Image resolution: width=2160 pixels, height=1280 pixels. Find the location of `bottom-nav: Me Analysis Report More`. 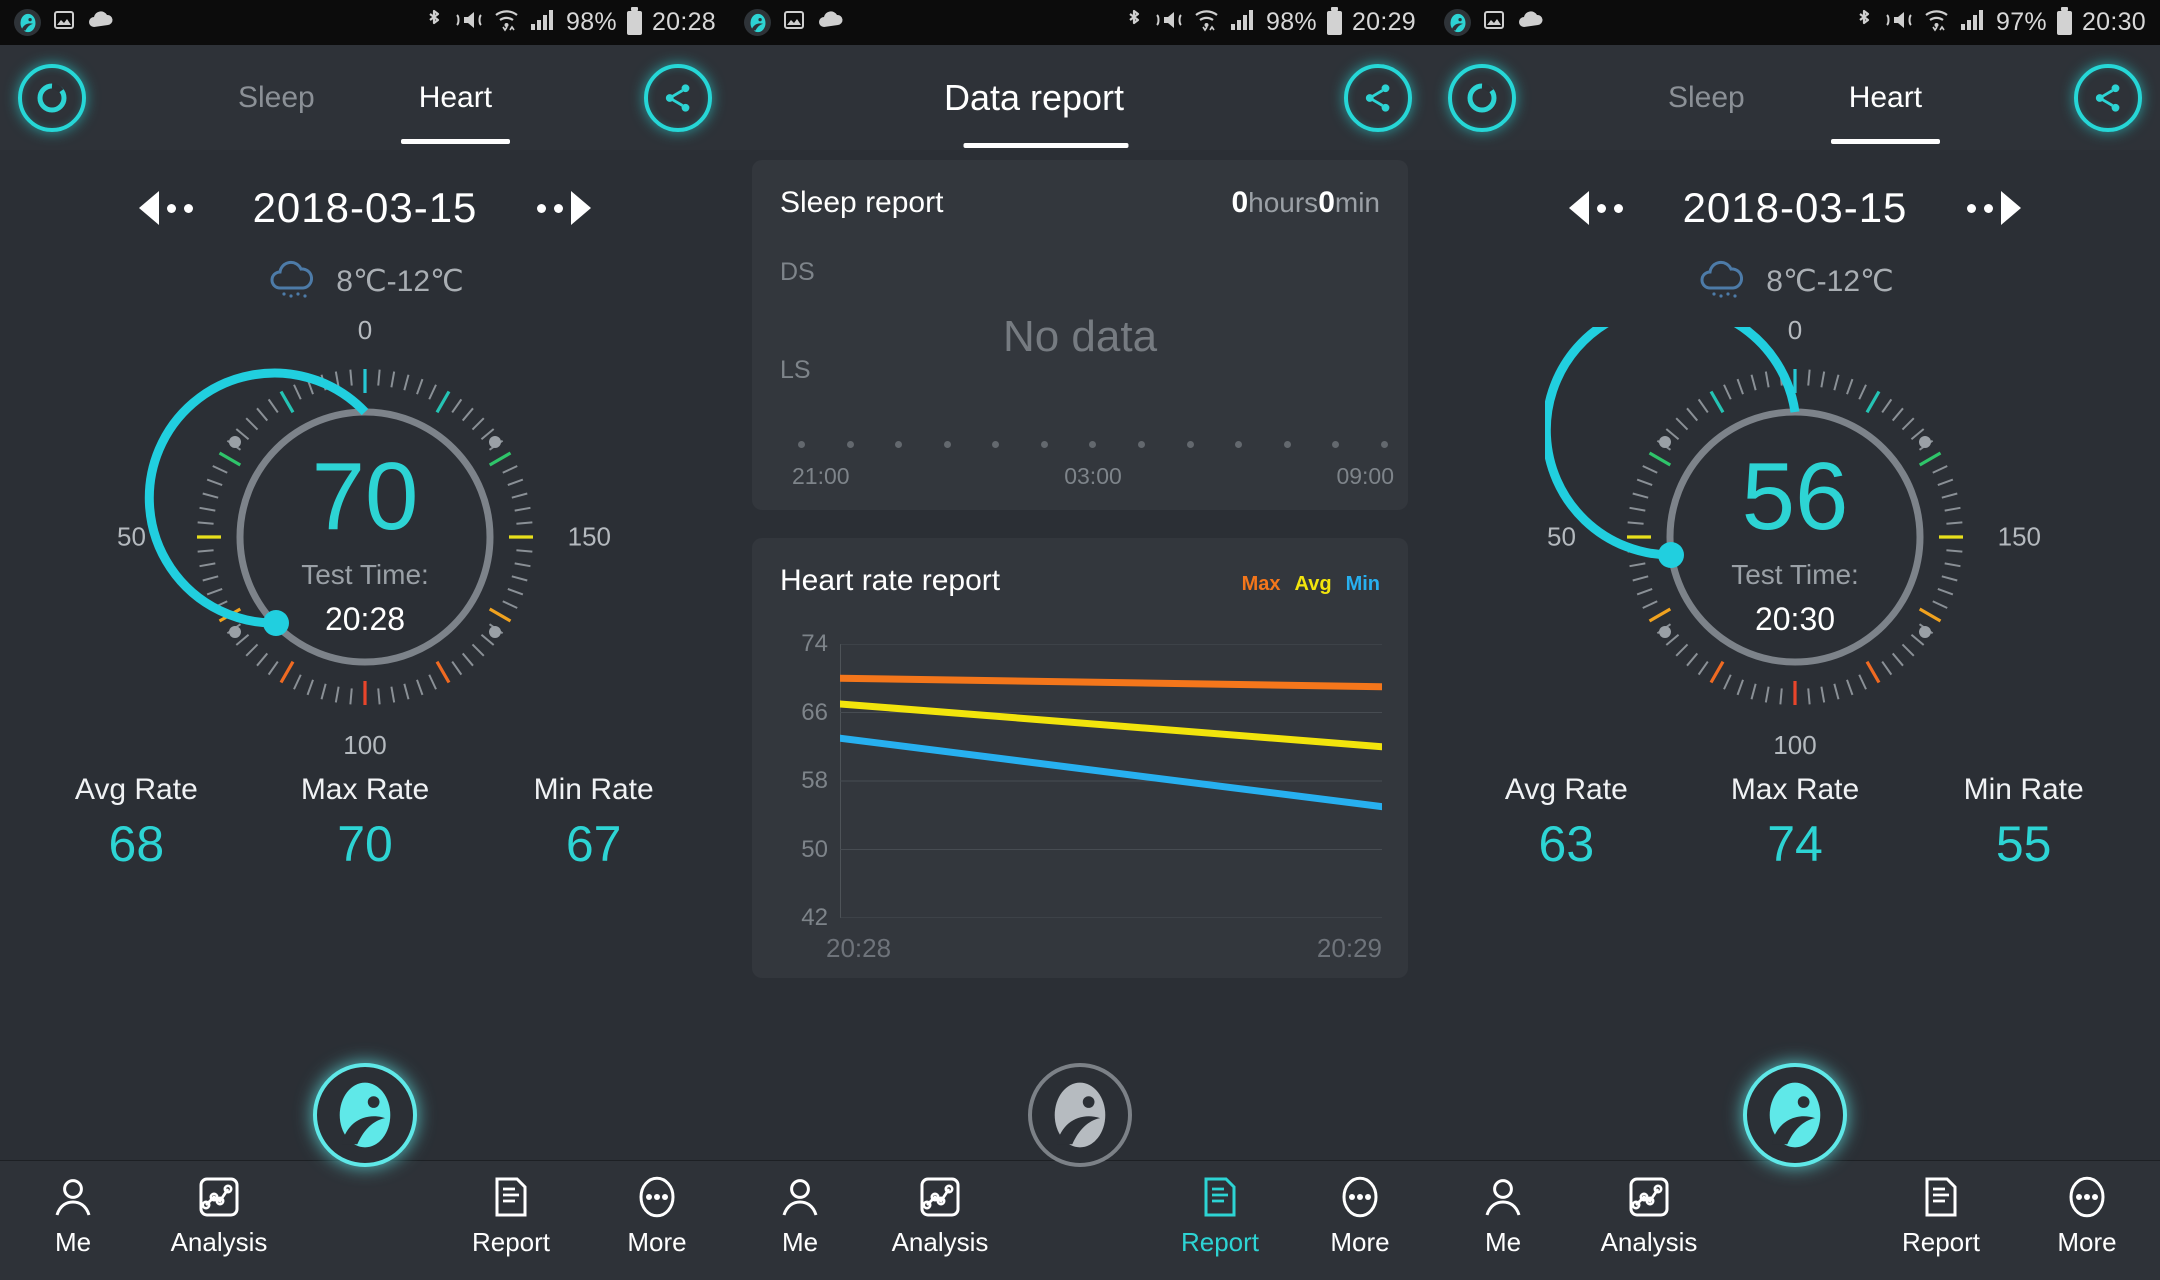

bottom-nav: Me Analysis Report More is located at coordinates (1795, 1171).